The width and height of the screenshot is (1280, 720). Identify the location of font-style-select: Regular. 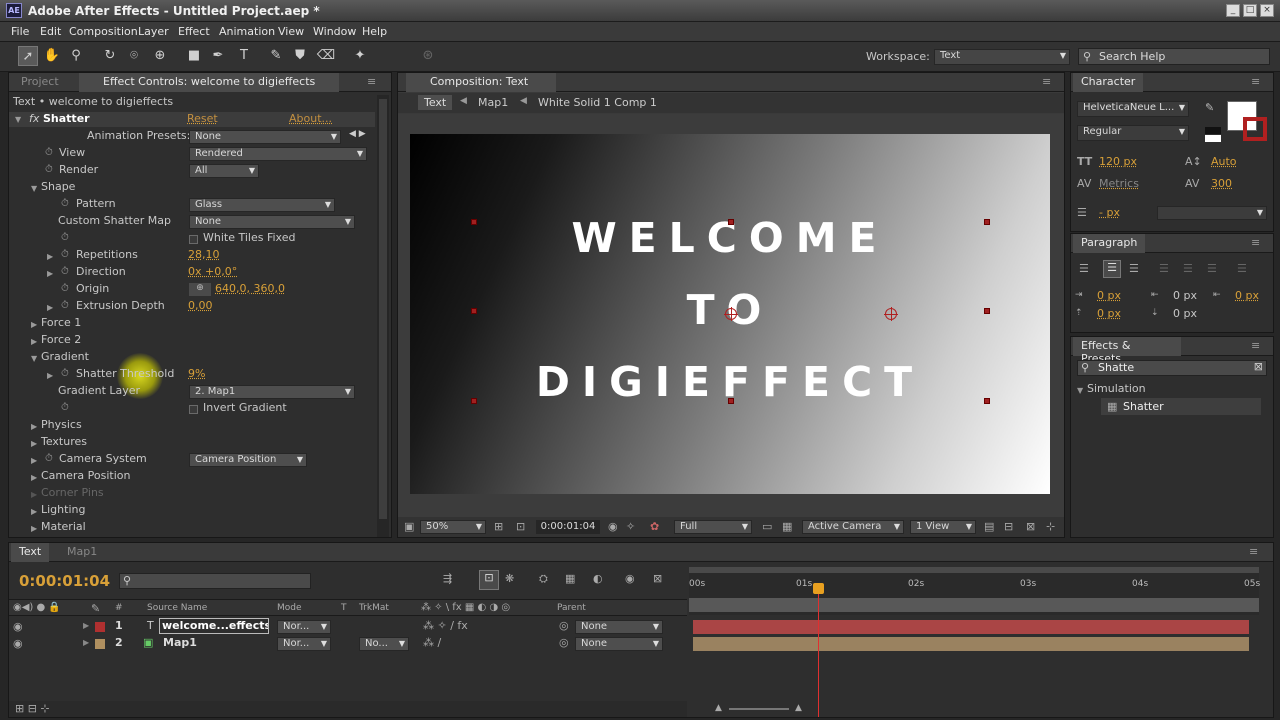
(1133, 133).